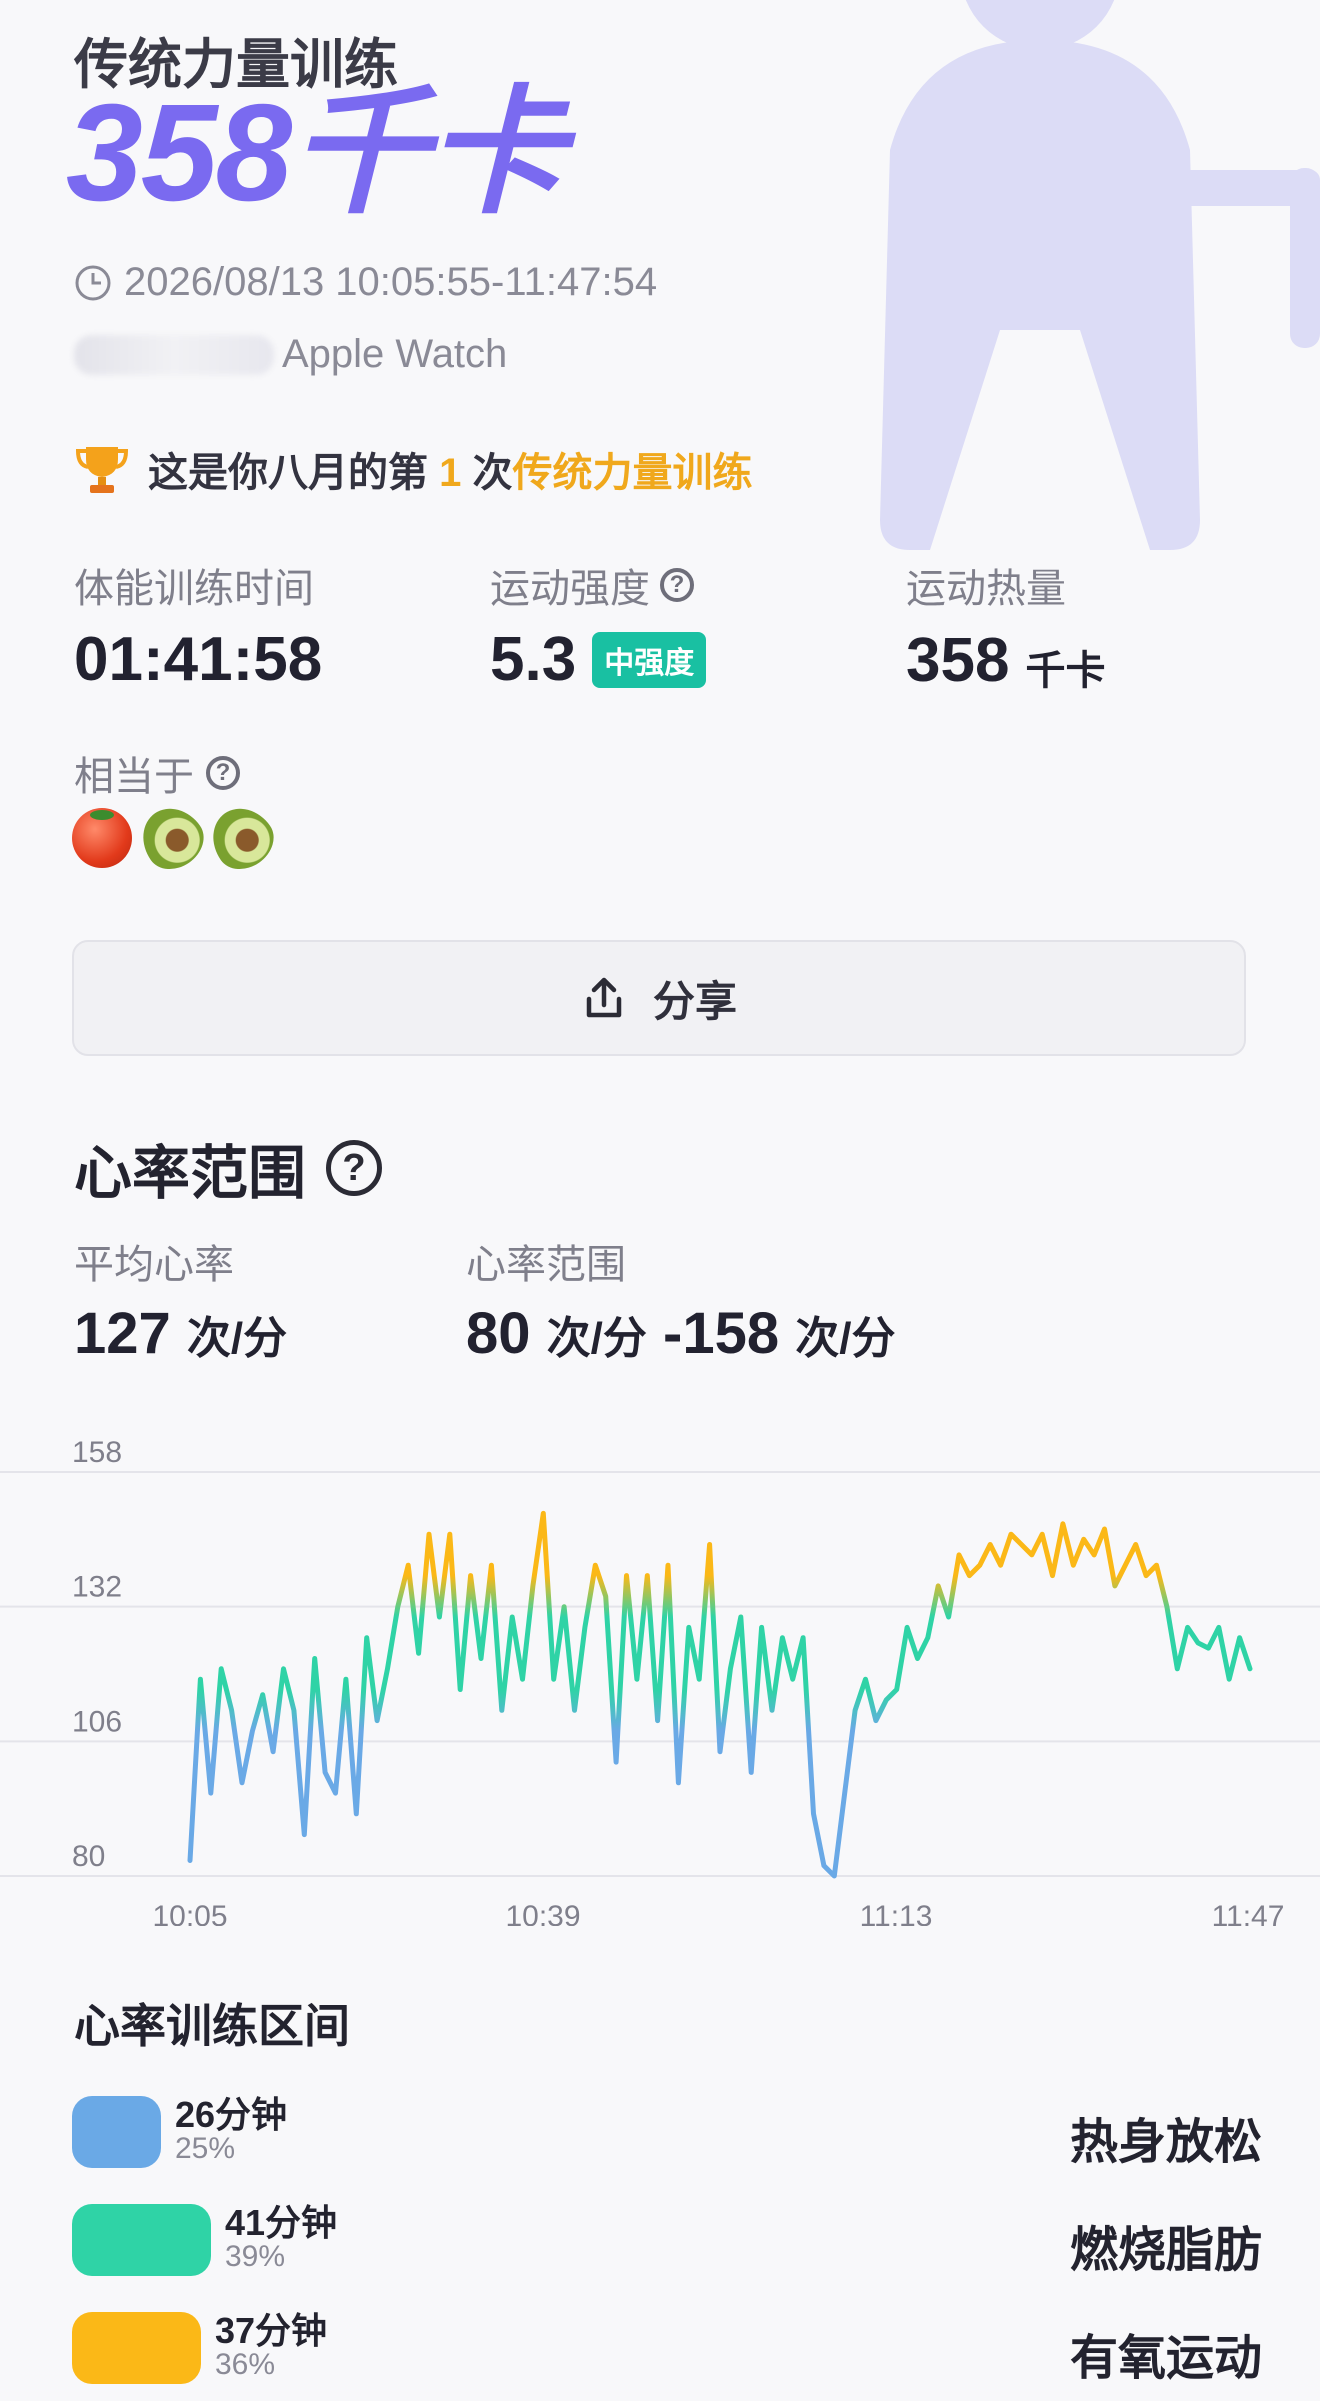 This screenshot has width=1320, height=2401. What do you see at coordinates (1100, 275) in the screenshot?
I see `weightlifter-illustration` at bounding box center [1100, 275].